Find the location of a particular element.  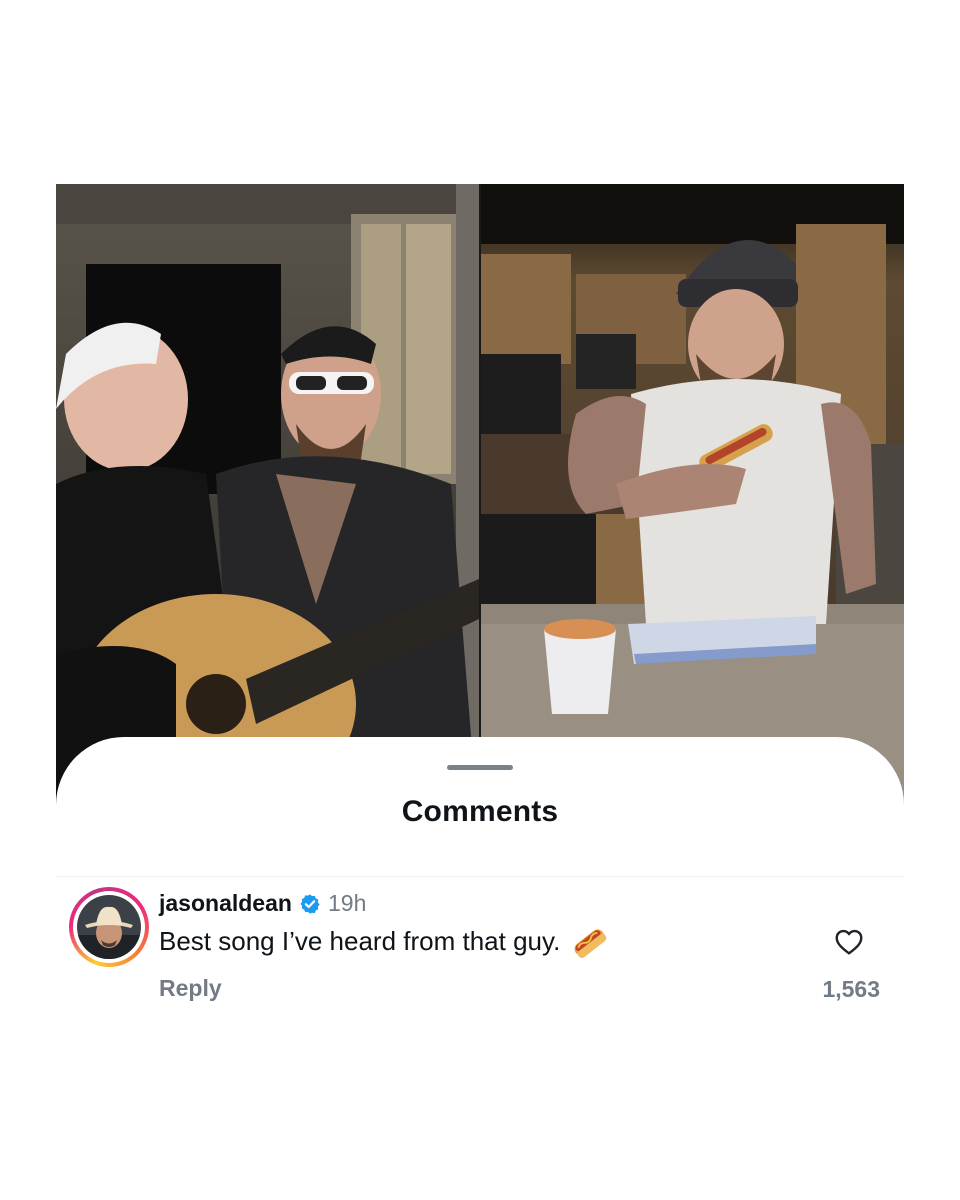

verified-badge-icon is located at coordinates (310, 904).